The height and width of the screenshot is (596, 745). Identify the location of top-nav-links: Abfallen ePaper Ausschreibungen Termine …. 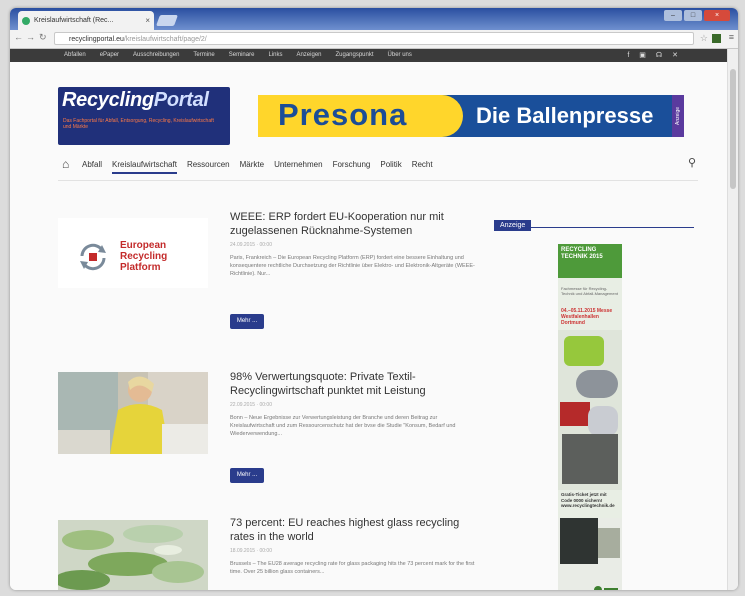
(238, 55).